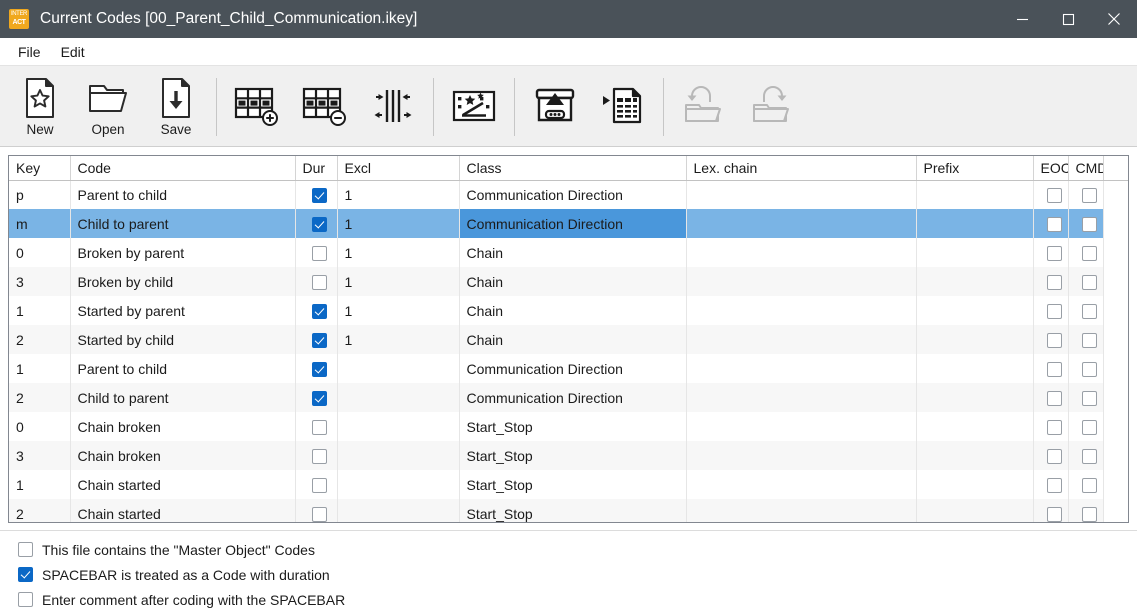 This screenshot has height=614, width=1137. What do you see at coordinates (40, 252) in the screenshot?
I see `cell-key: 0` at bounding box center [40, 252].